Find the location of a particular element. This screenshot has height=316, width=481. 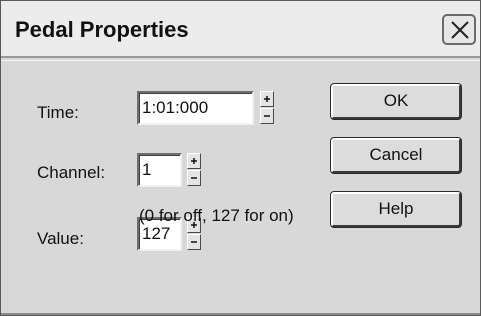

close-icon is located at coordinates (460, 30).